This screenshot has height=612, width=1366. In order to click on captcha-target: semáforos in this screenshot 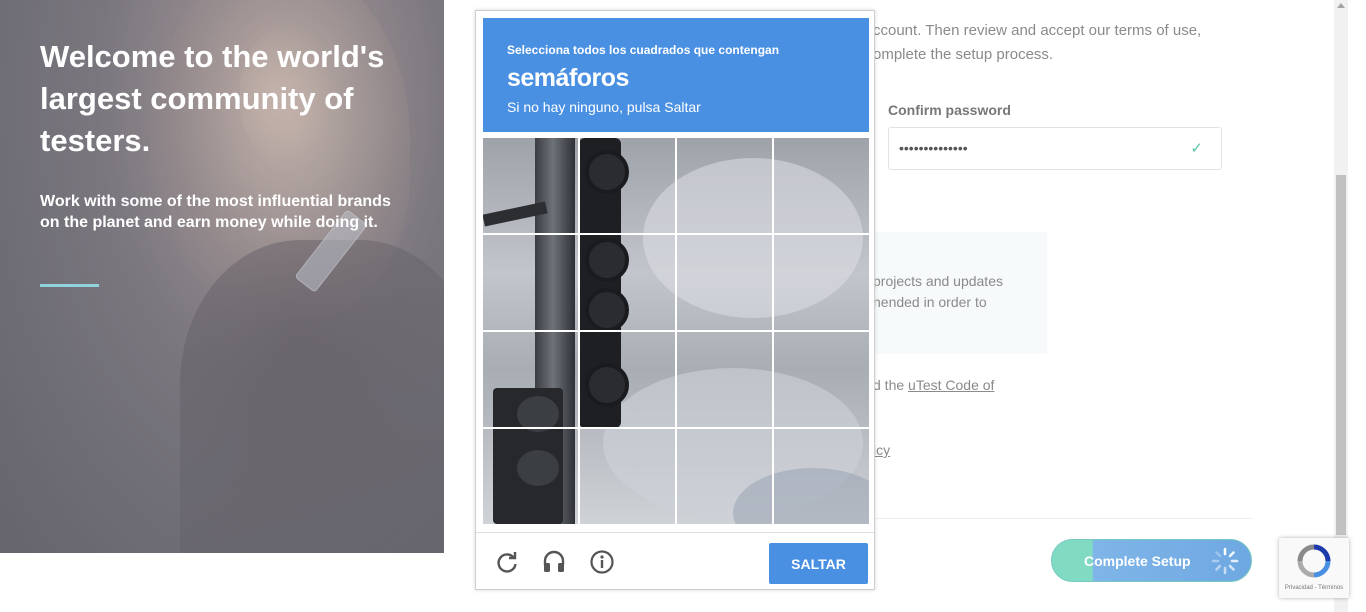, I will do `click(568, 78)`.